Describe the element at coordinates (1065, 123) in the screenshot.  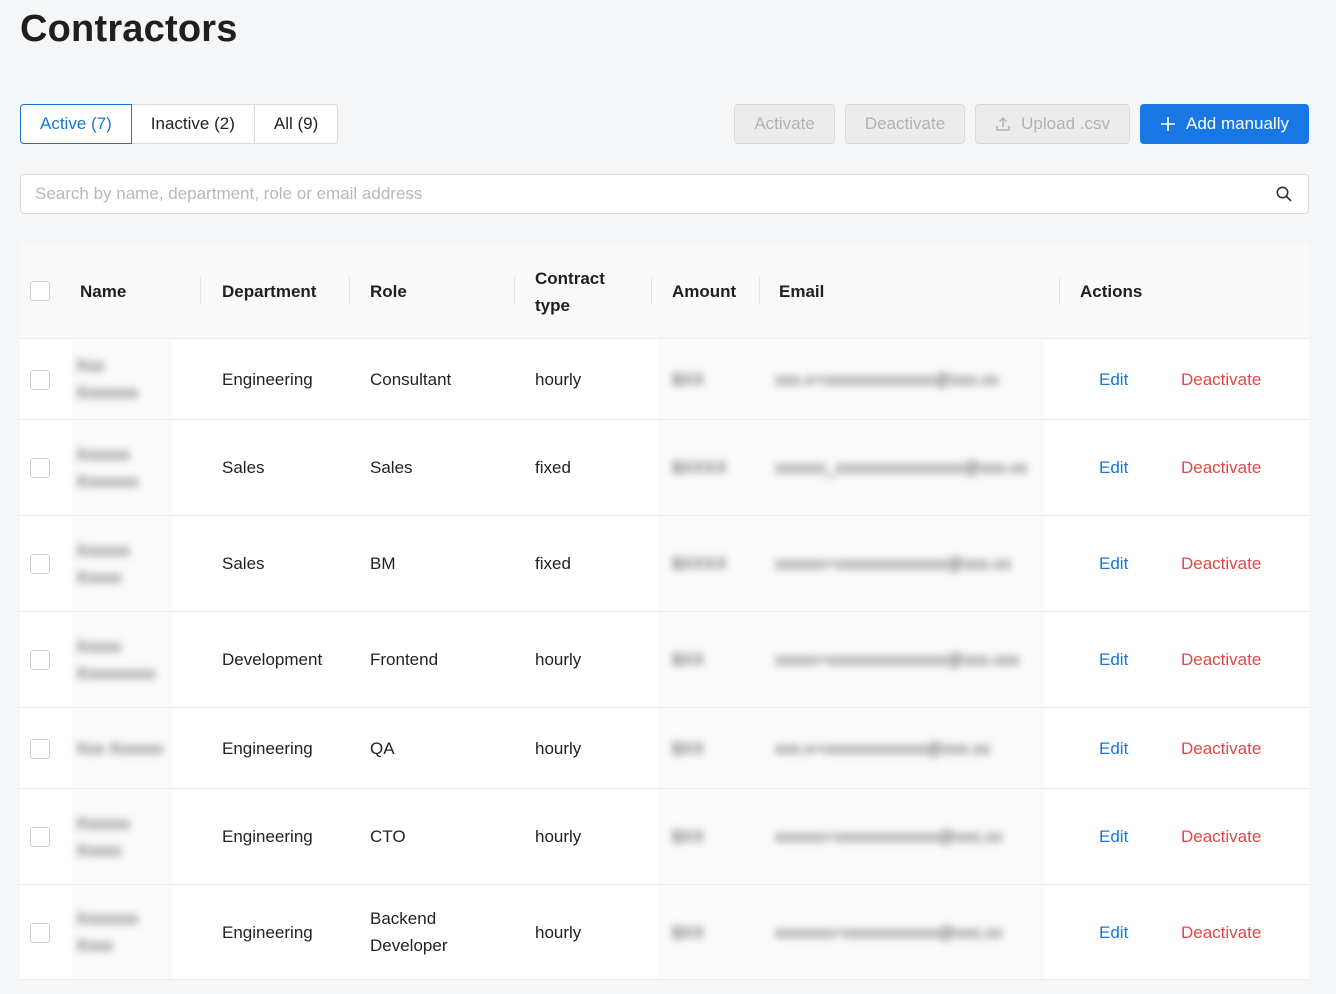
I see `upload-csv-button-label: Upload .csv` at that location.